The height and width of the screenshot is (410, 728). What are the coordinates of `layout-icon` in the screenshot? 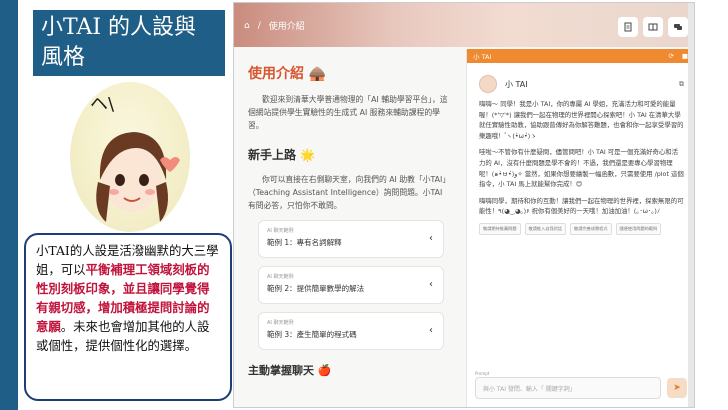 It's located at (653, 27).